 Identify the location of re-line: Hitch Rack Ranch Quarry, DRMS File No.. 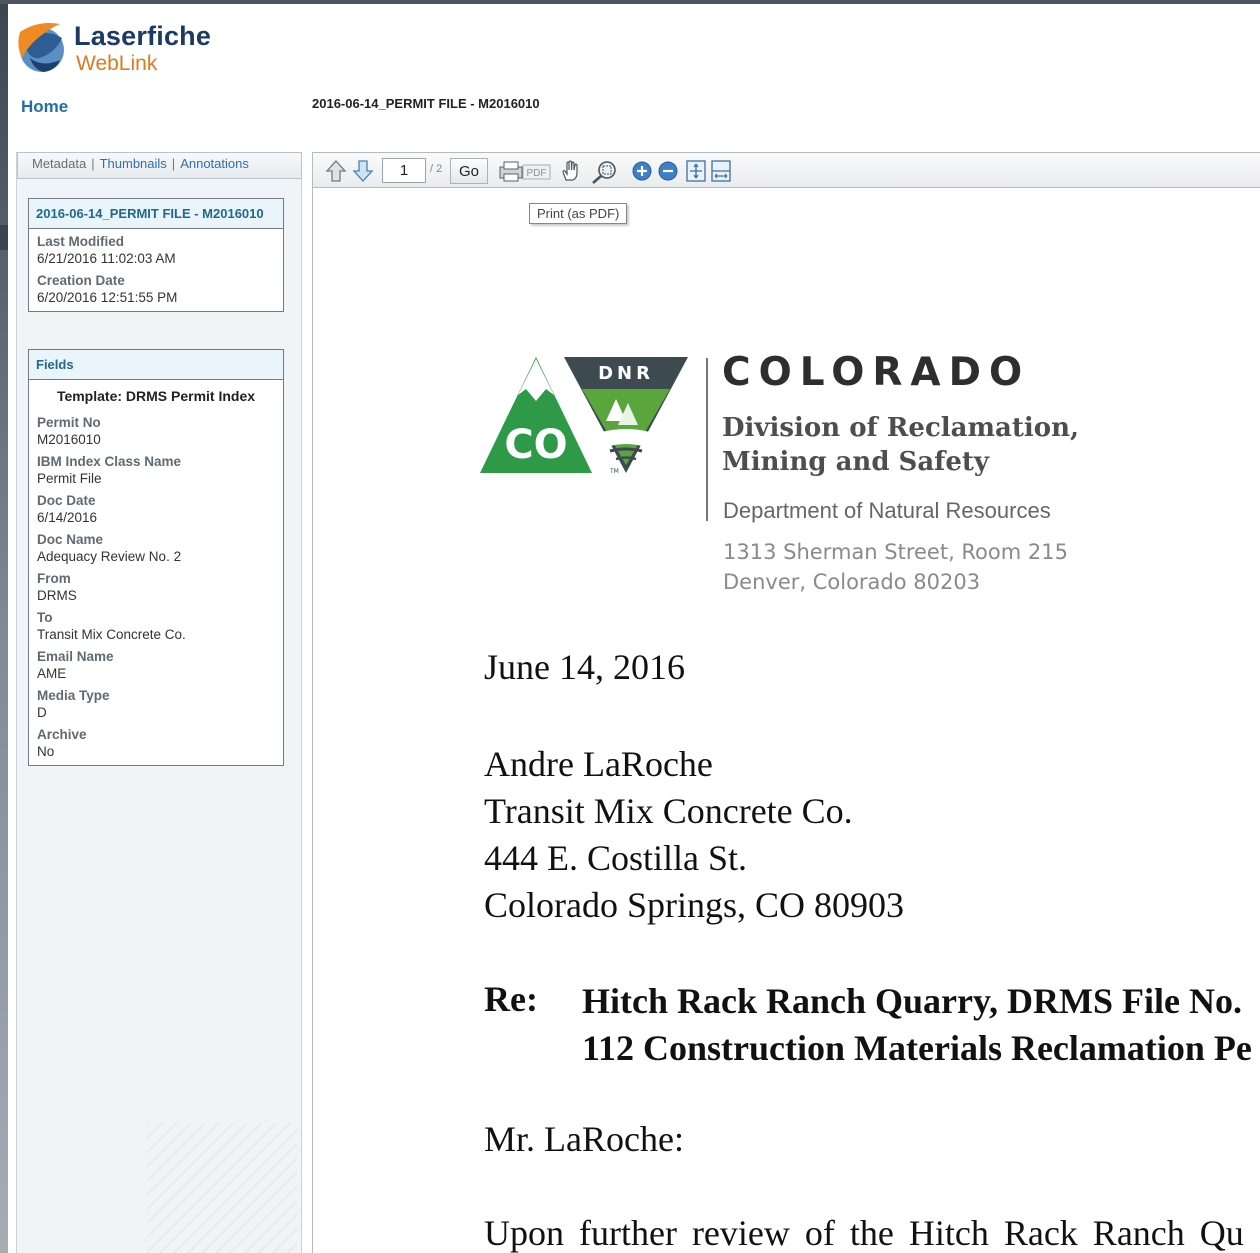
(912, 1001).